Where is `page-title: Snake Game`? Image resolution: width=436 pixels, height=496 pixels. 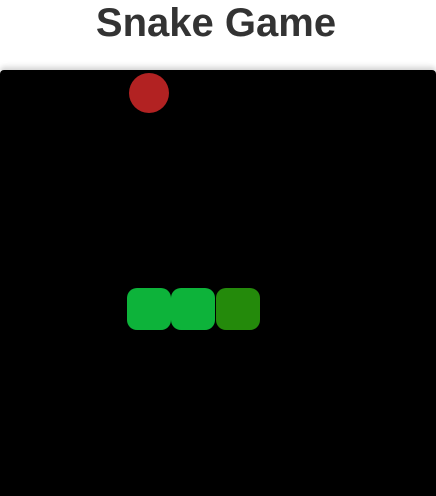
page-title: Snake Game is located at coordinates (216, 23).